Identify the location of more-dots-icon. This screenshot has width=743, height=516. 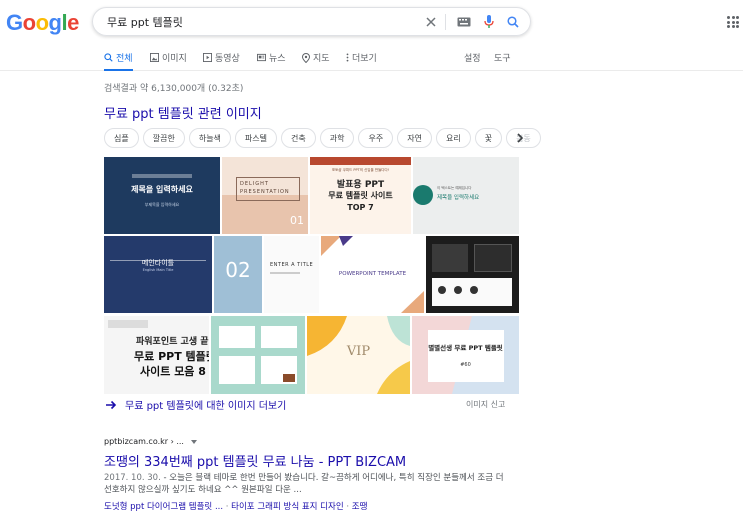
(347, 57).